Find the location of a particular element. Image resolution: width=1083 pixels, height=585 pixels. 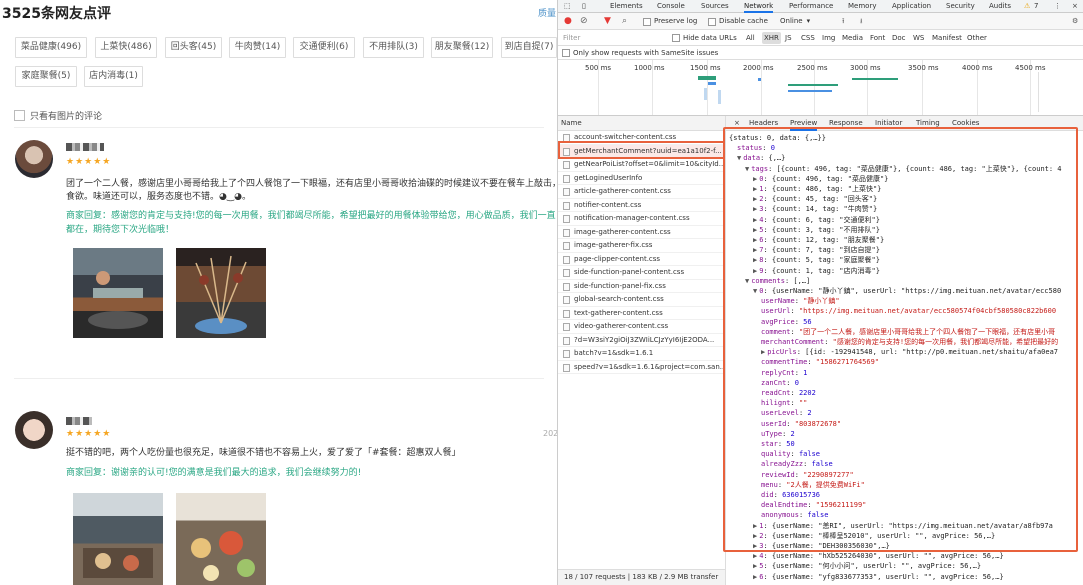

disable-cache-label: Disable cache is located at coordinates (743, 21).